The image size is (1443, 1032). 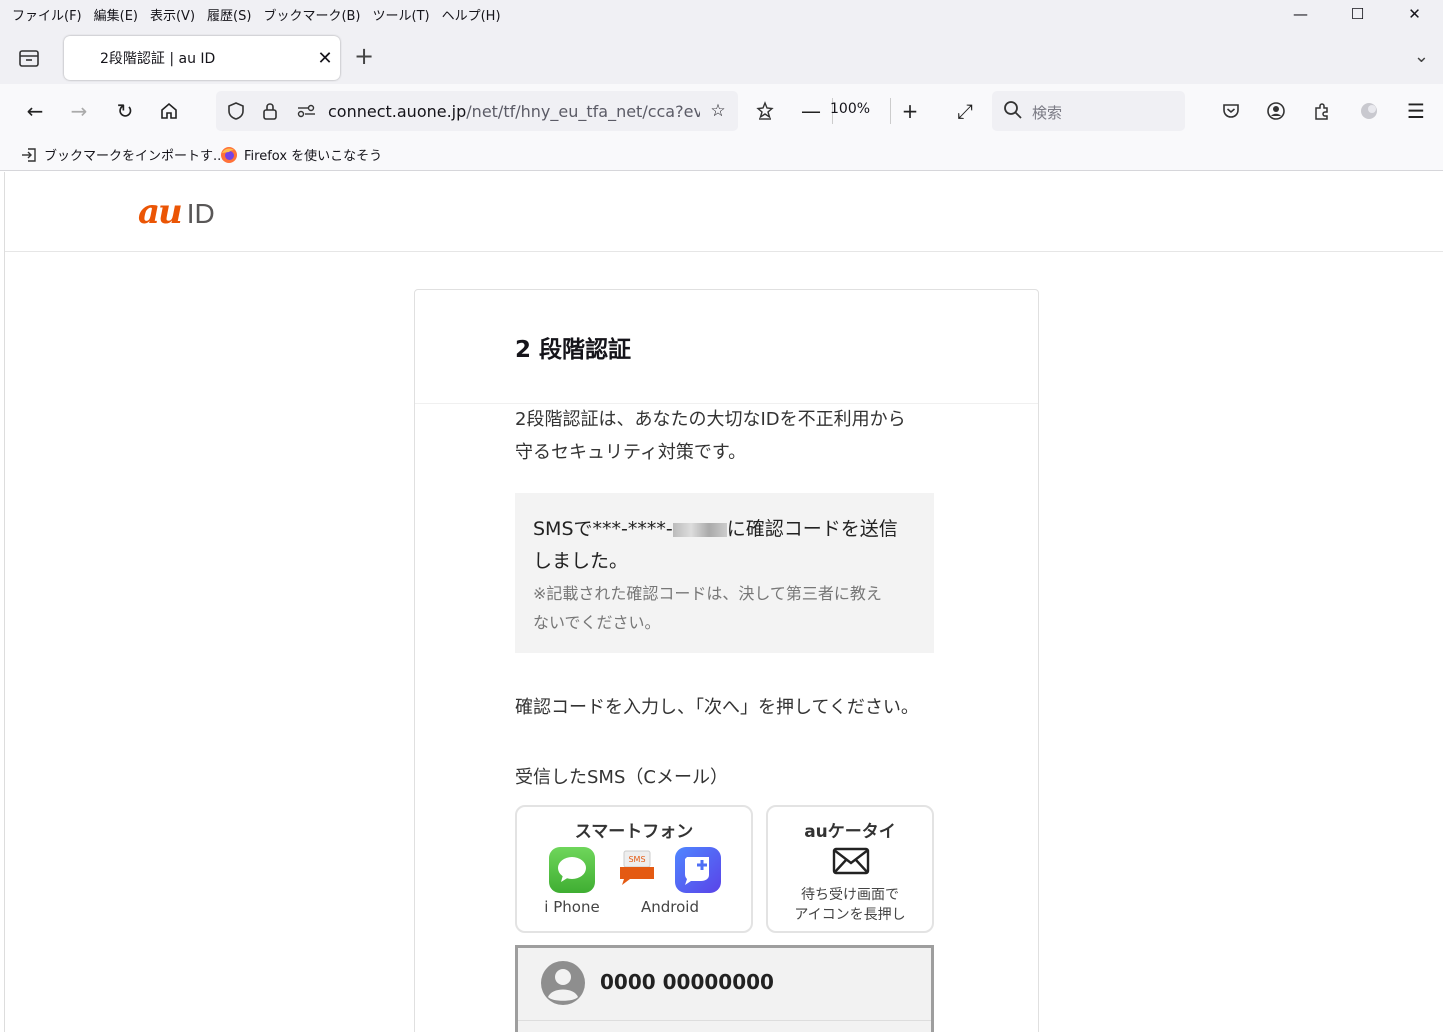 I want to click on masked-number, so click(x=699, y=529).